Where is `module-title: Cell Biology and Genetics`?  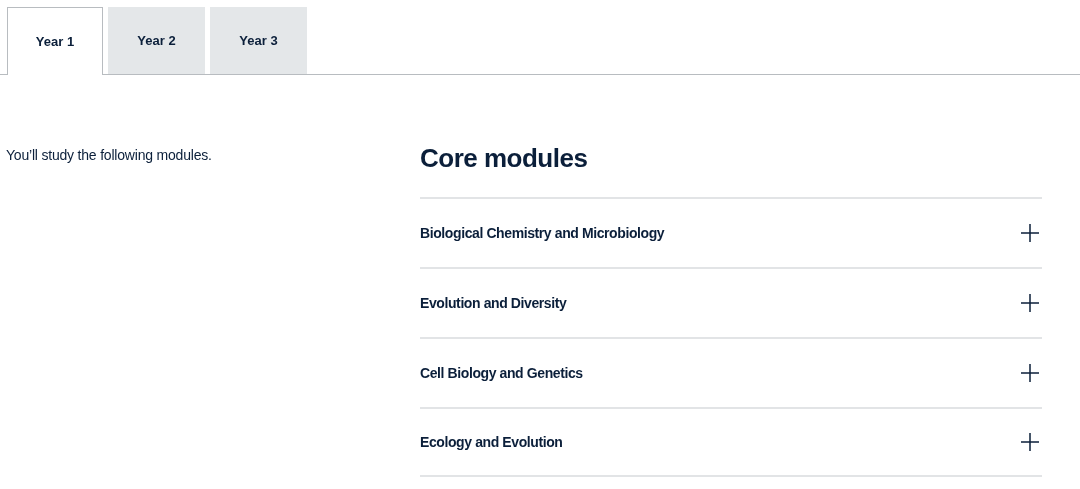 module-title: Cell Biology and Genetics is located at coordinates (501, 373).